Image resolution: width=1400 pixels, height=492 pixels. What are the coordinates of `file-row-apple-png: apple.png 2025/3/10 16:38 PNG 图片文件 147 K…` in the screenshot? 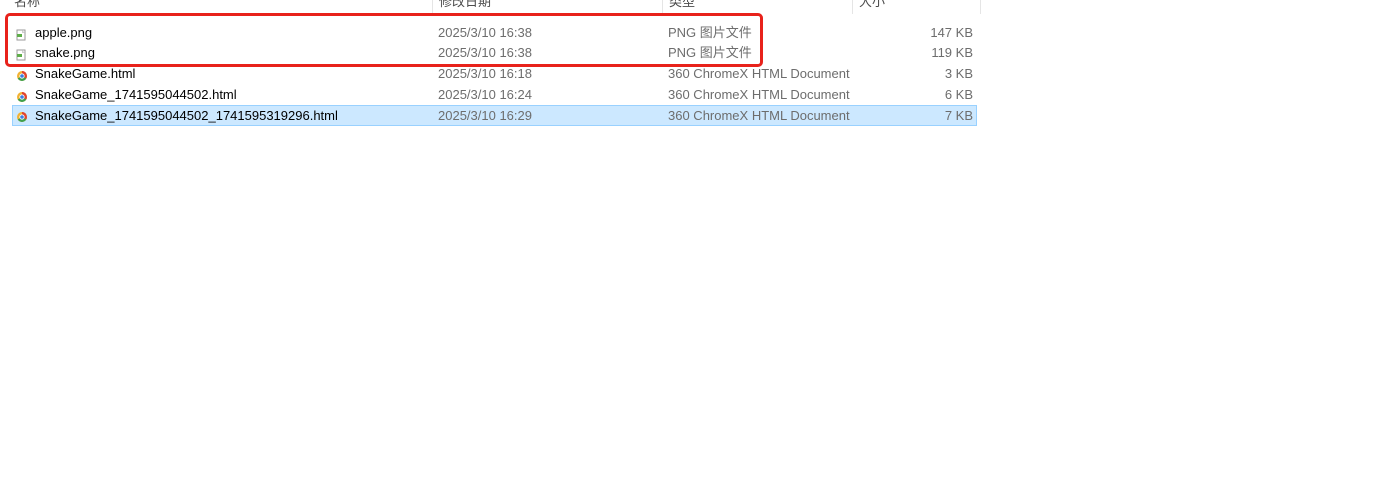 It's located at (494, 33).